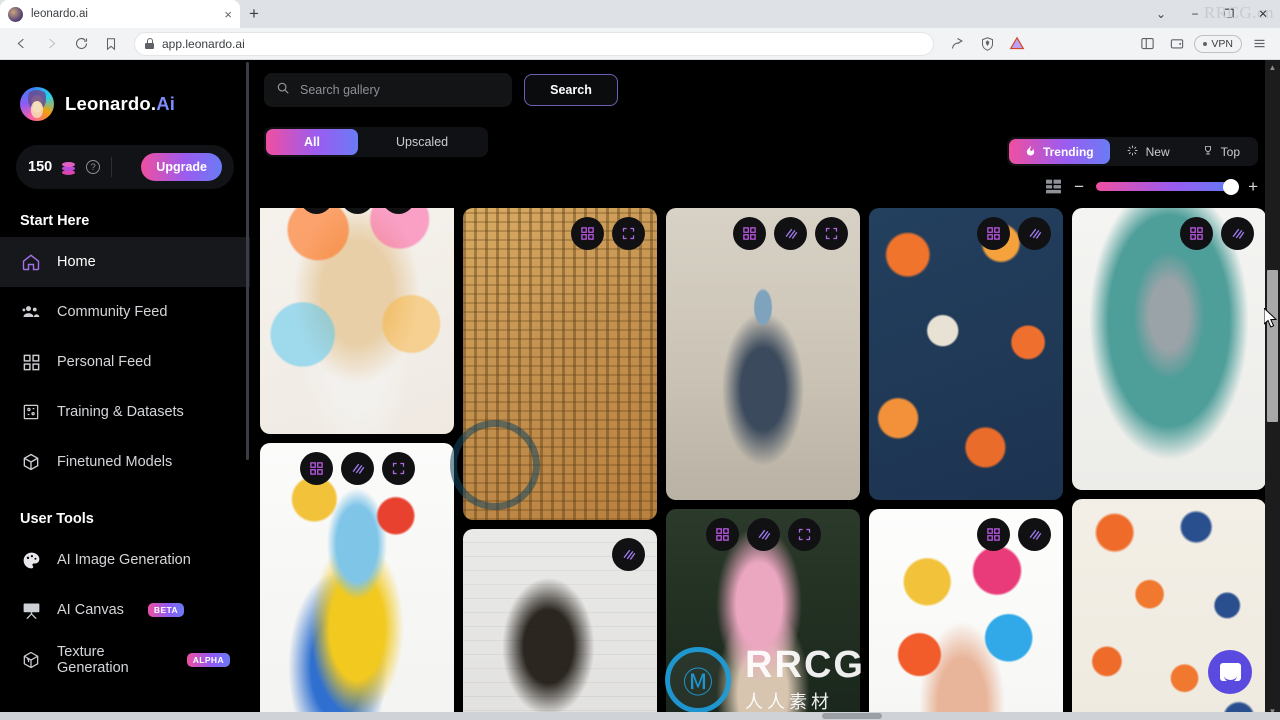 The width and height of the screenshot is (1280, 720). What do you see at coordinates (51, 44) in the screenshot?
I see `forward-arrow-icon` at bounding box center [51, 44].